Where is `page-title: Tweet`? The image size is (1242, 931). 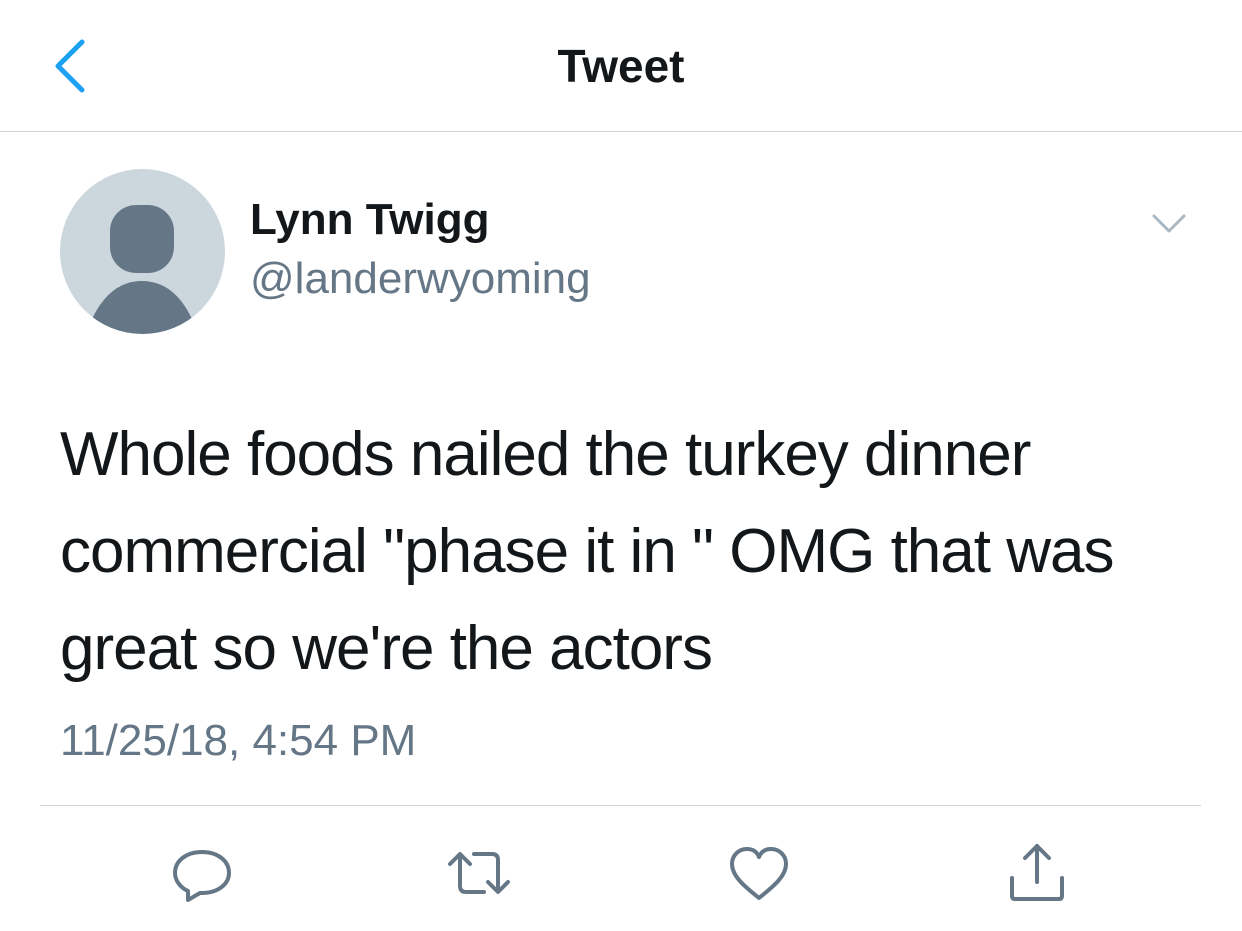 page-title: Tweet is located at coordinates (621, 66).